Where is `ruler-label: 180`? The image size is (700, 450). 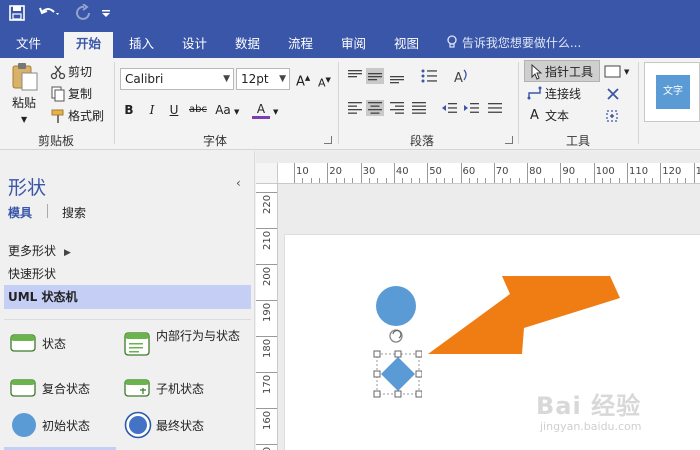 ruler-label: 180 is located at coordinates (267, 348).